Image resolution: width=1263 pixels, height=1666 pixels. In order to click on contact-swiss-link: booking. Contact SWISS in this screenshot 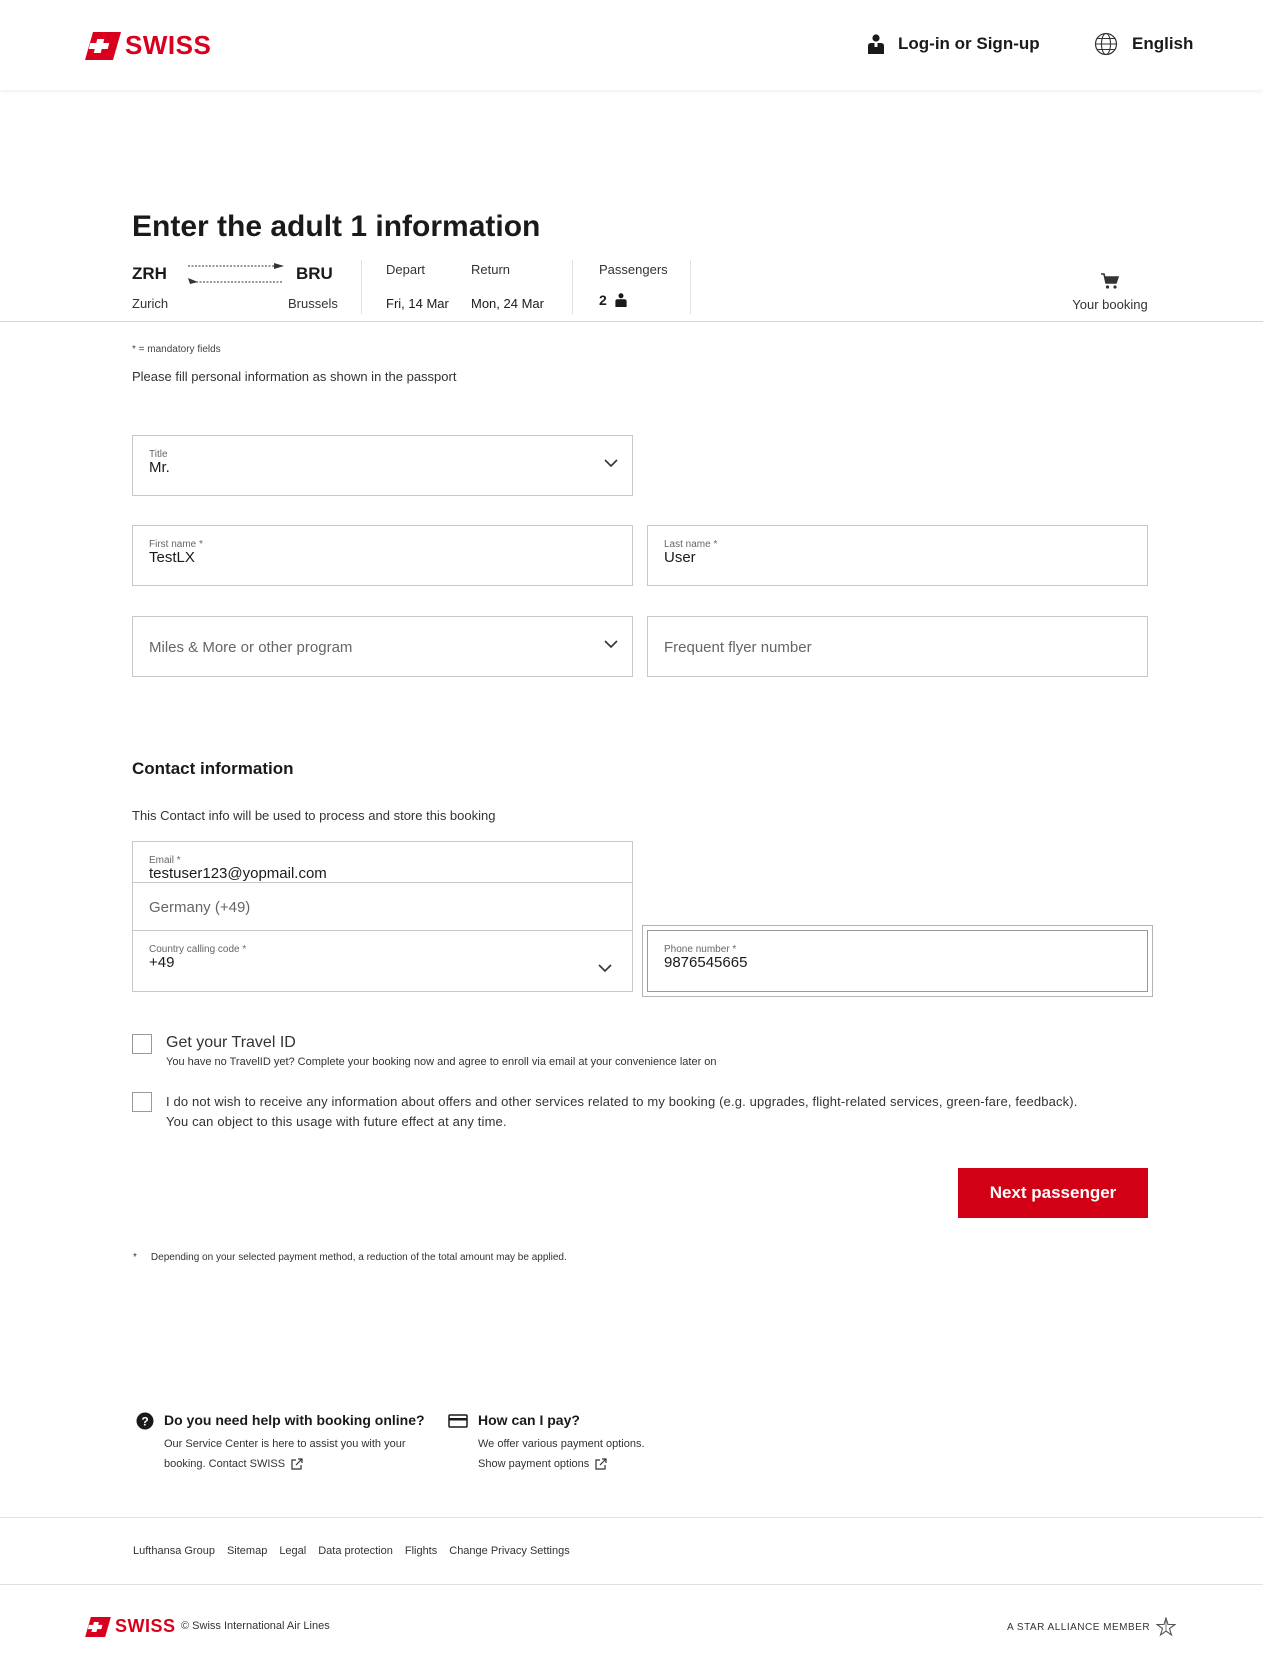, I will do `click(233, 1464)`.